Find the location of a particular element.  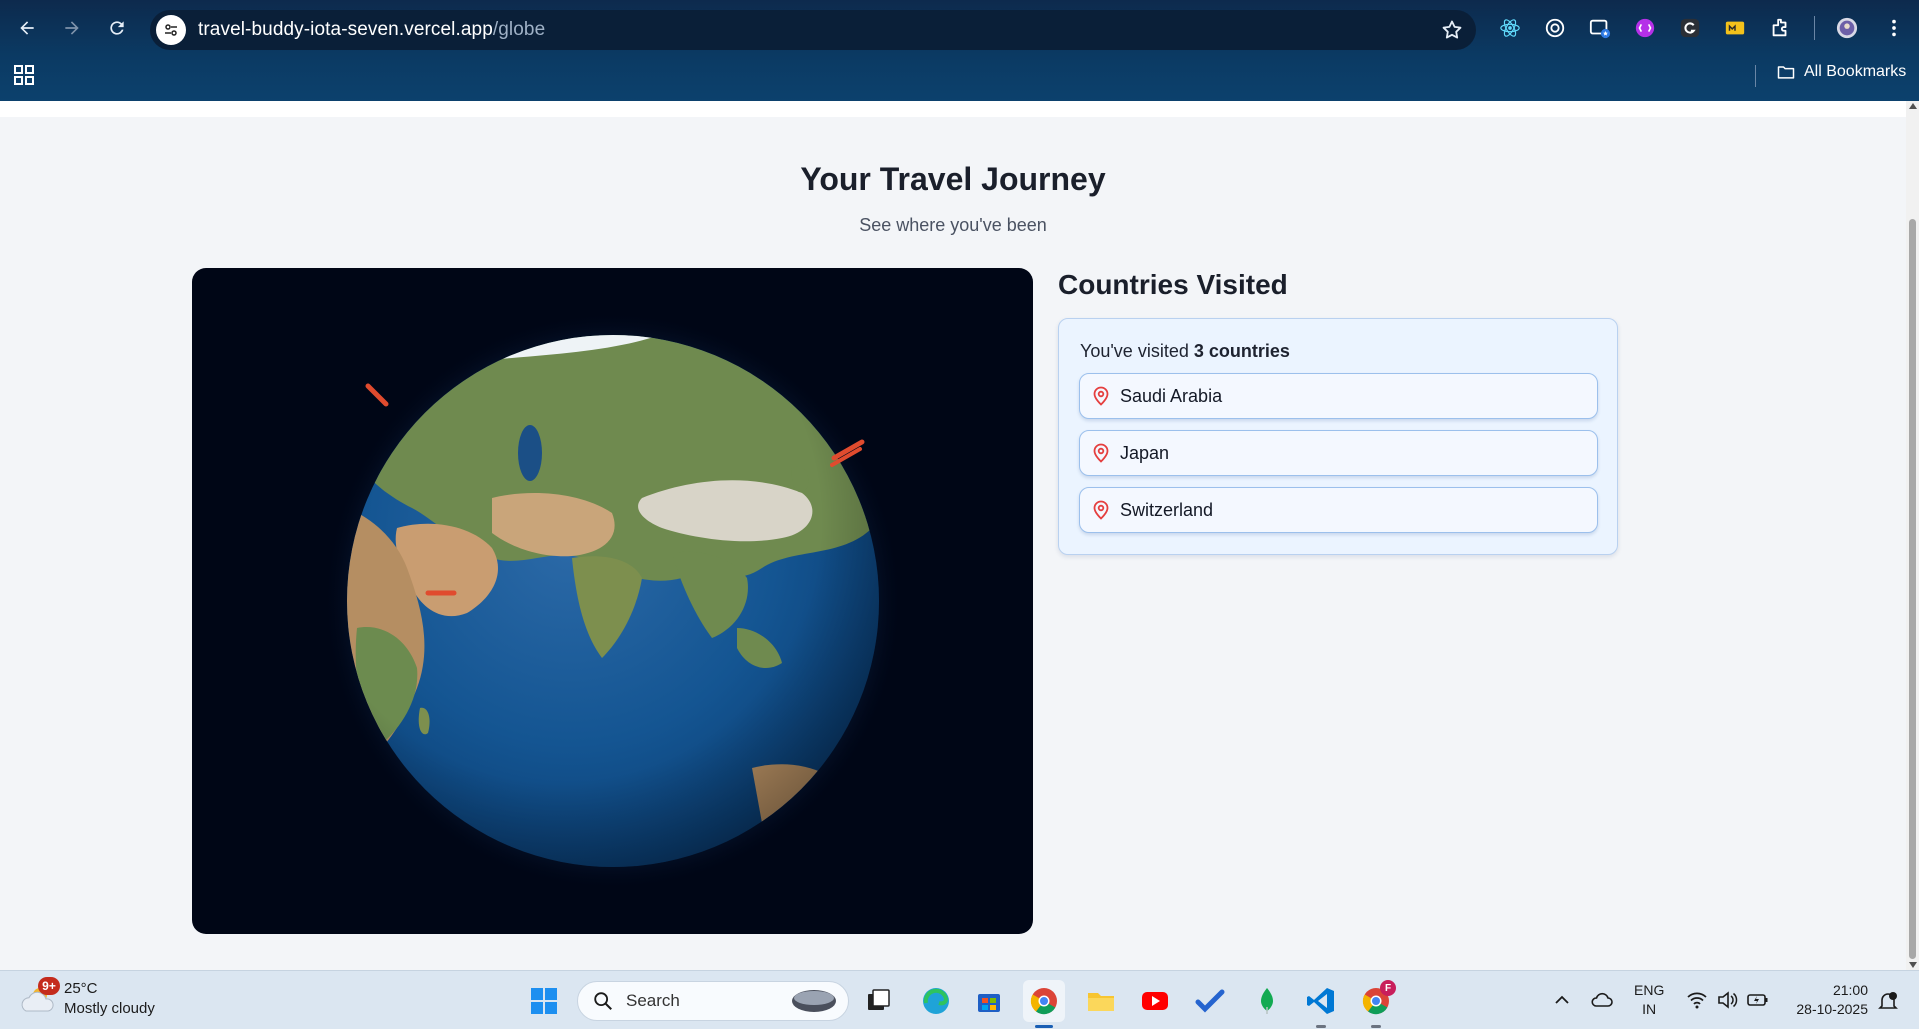

language-line-2: IN is located at coordinates (1649, 1009).